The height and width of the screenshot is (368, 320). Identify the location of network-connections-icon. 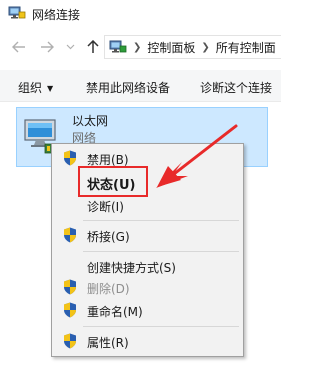
(17, 12).